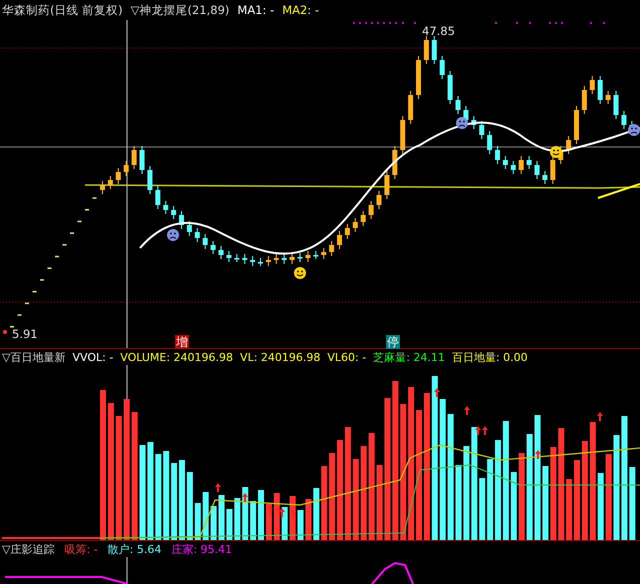  What do you see at coordinates (62, 10) in the screenshot?
I see `panel-title: 华森制药(日线 前复权)` at bounding box center [62, 10].